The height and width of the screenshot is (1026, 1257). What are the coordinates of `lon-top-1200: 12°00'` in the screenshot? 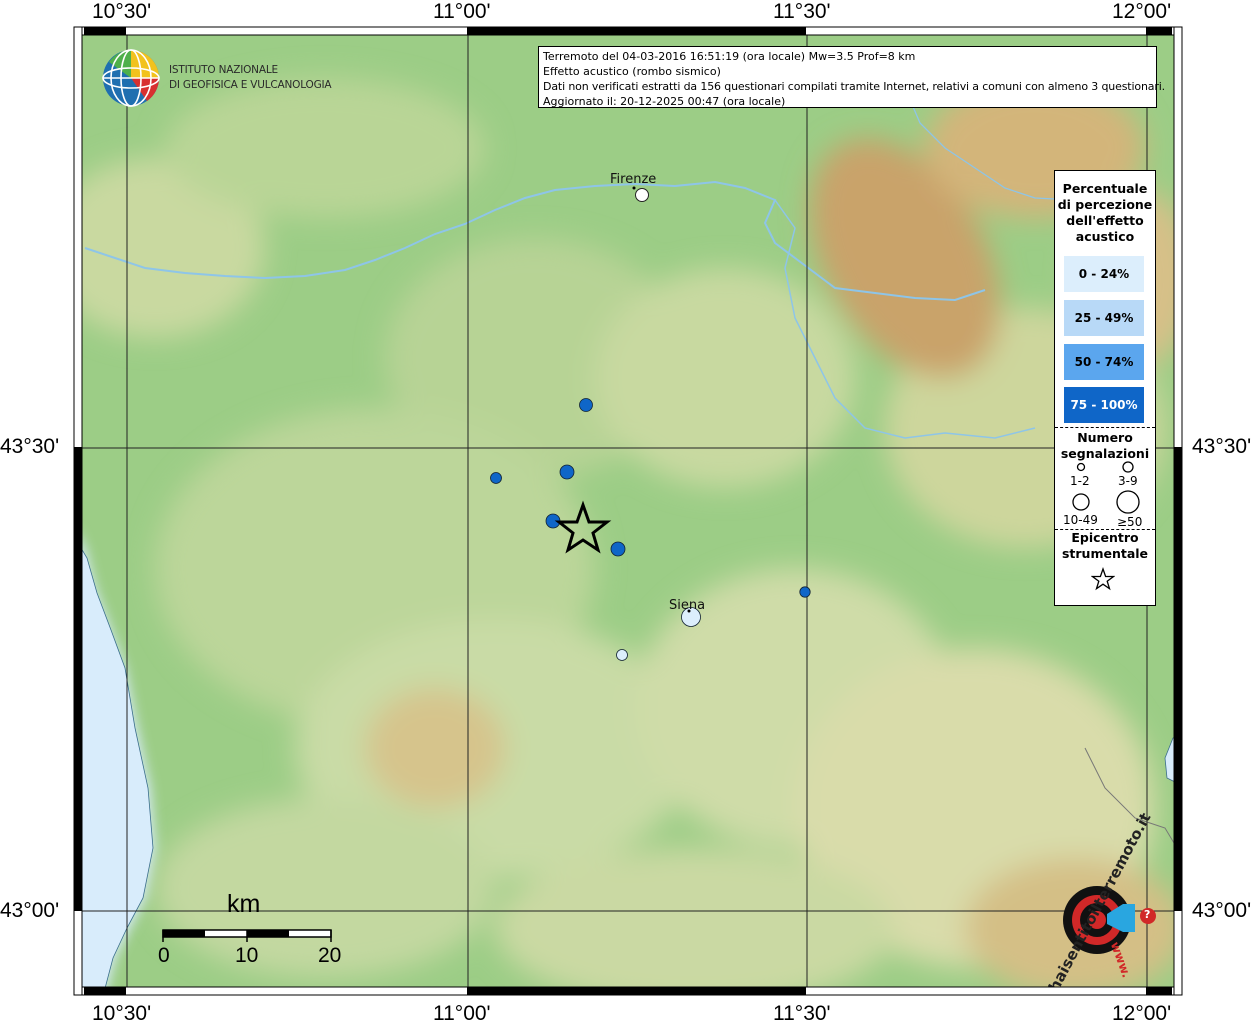 It's located at (1142, 11).